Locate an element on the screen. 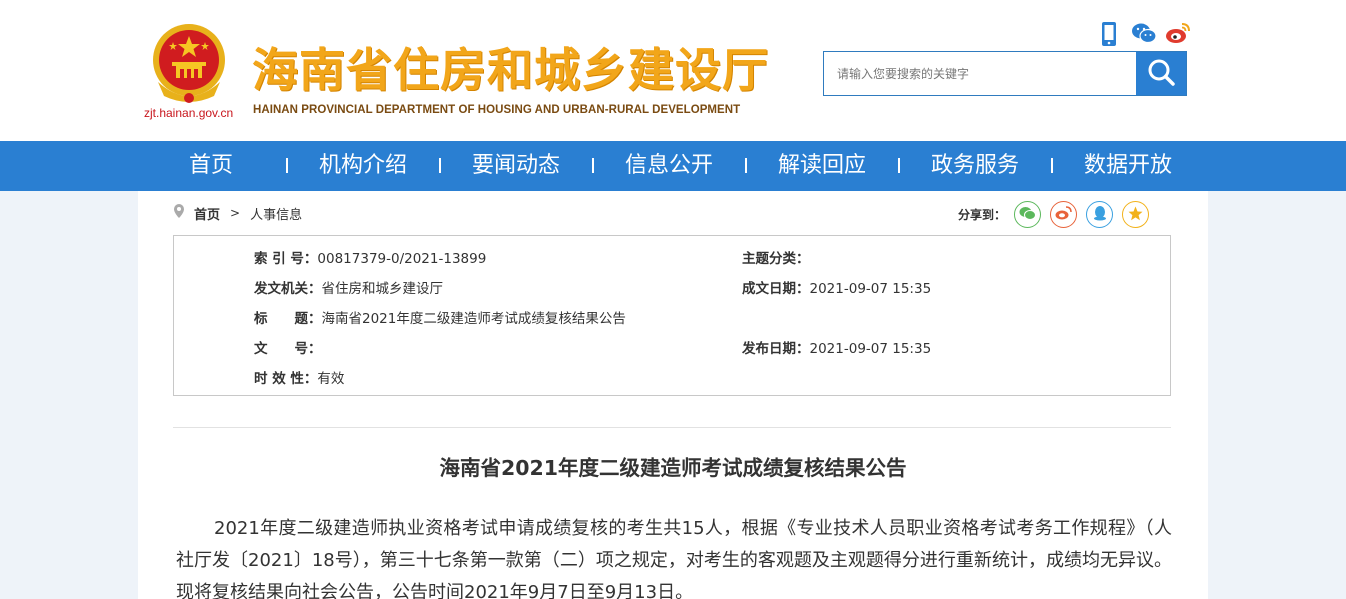 The height and width of the screenshot is (599, 1346). search-icon is located at coordinates (1161, 74).